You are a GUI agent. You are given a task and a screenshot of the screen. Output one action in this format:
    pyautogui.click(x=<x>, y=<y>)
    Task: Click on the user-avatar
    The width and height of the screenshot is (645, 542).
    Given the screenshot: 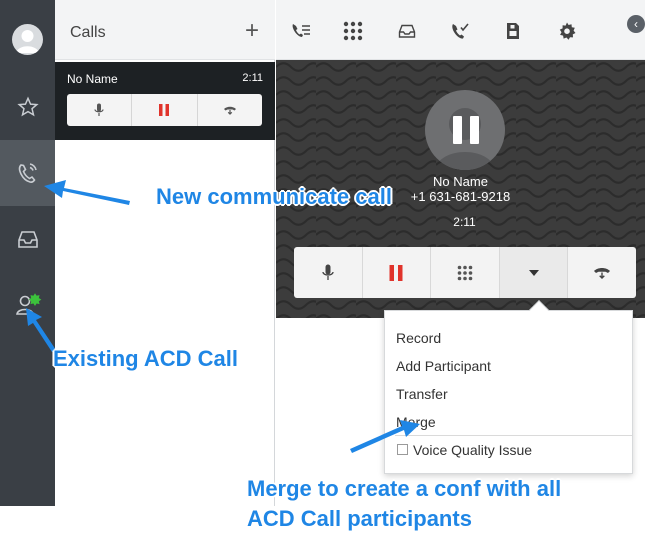 What is the action you would take?
    pyautogui.click(x=27, y=39)
    